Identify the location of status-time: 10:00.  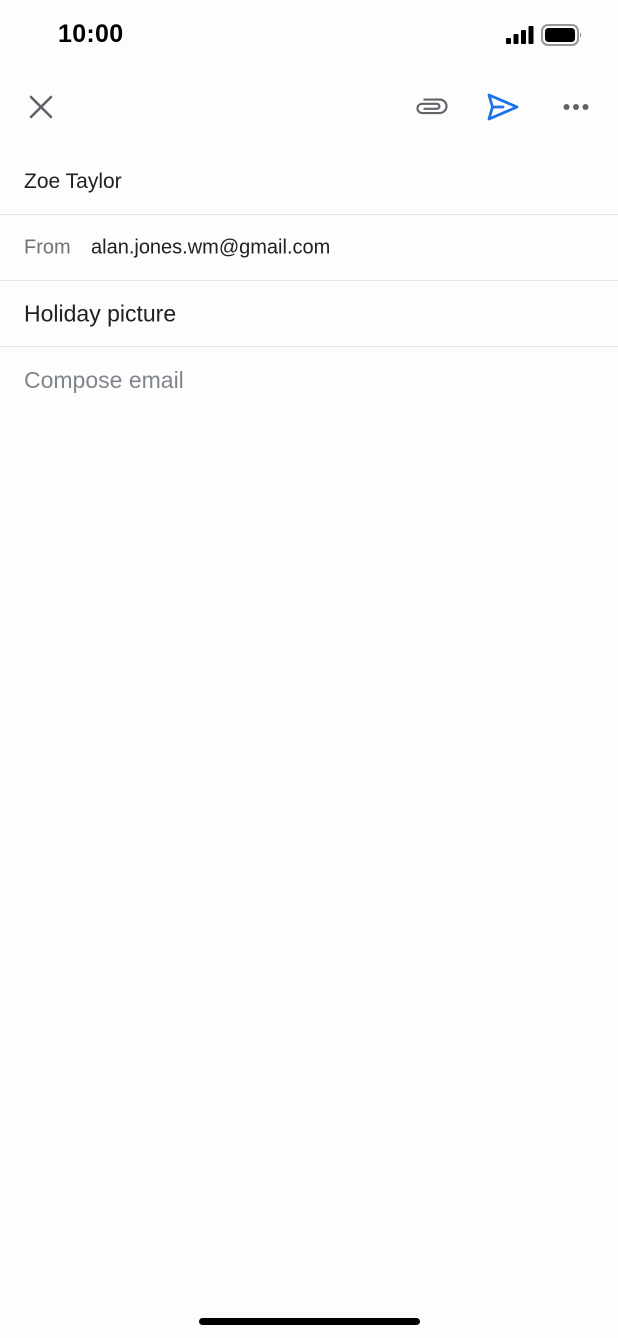
(91, 34).